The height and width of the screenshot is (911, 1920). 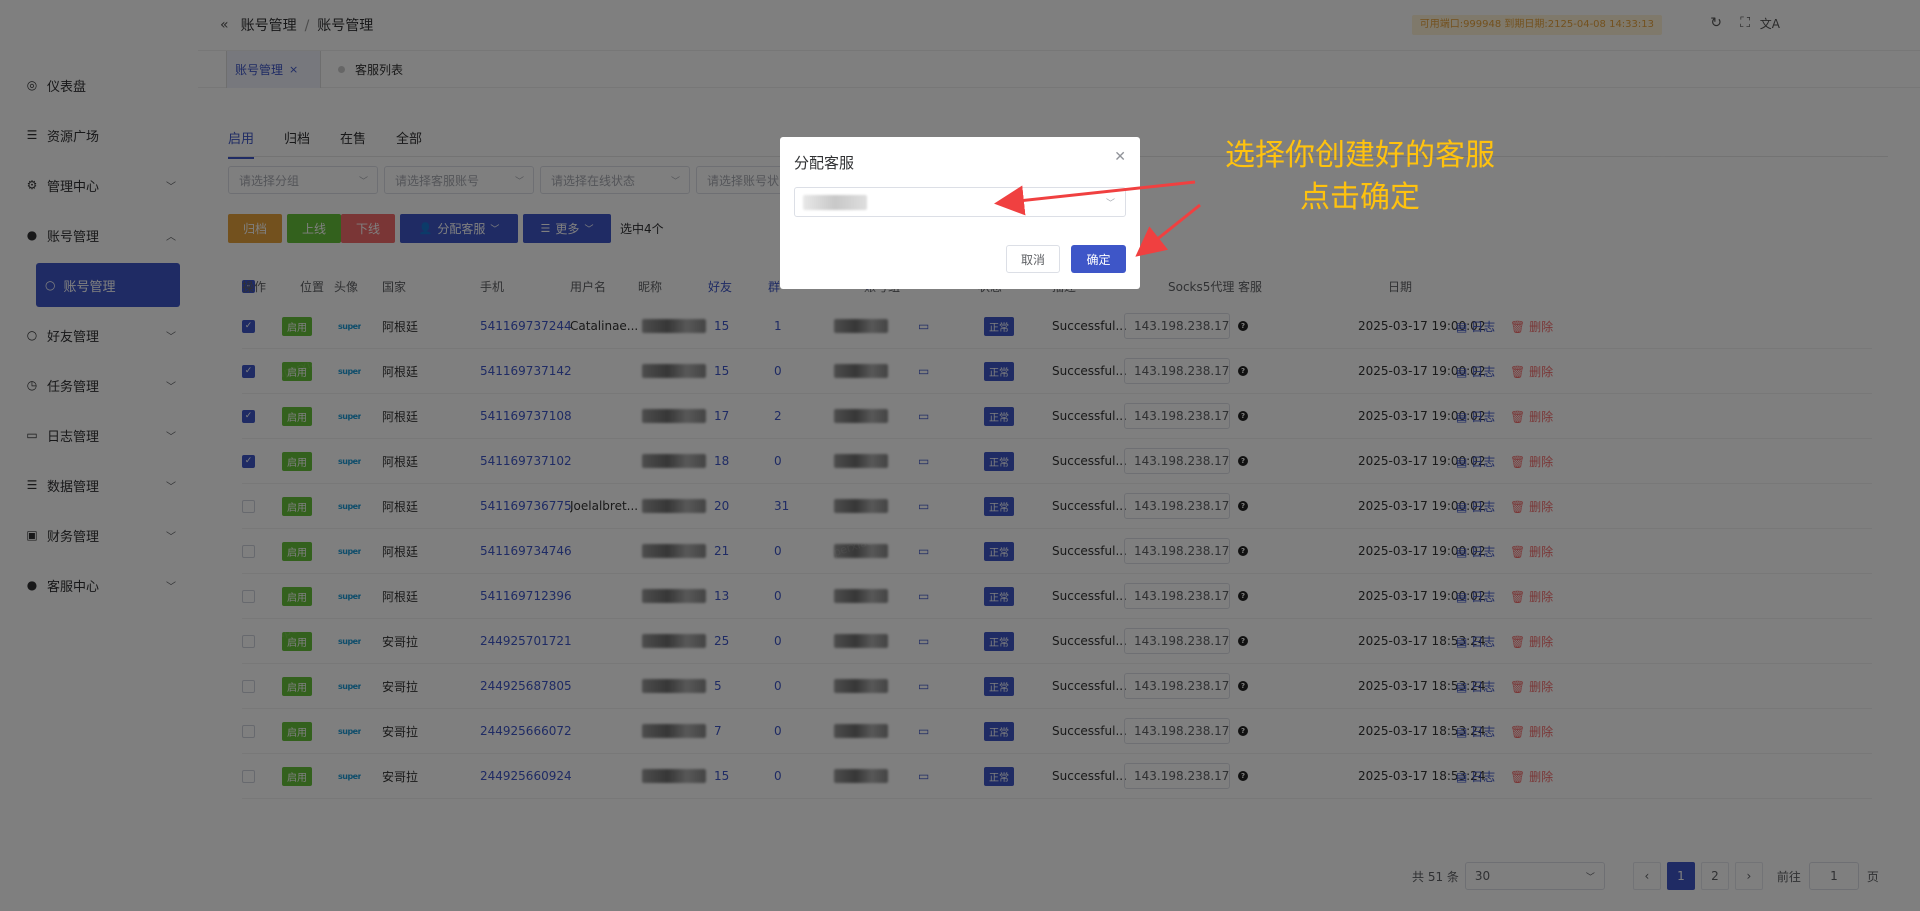 I want to click on cancel-button: 取消, so click(x=1033, y=259).